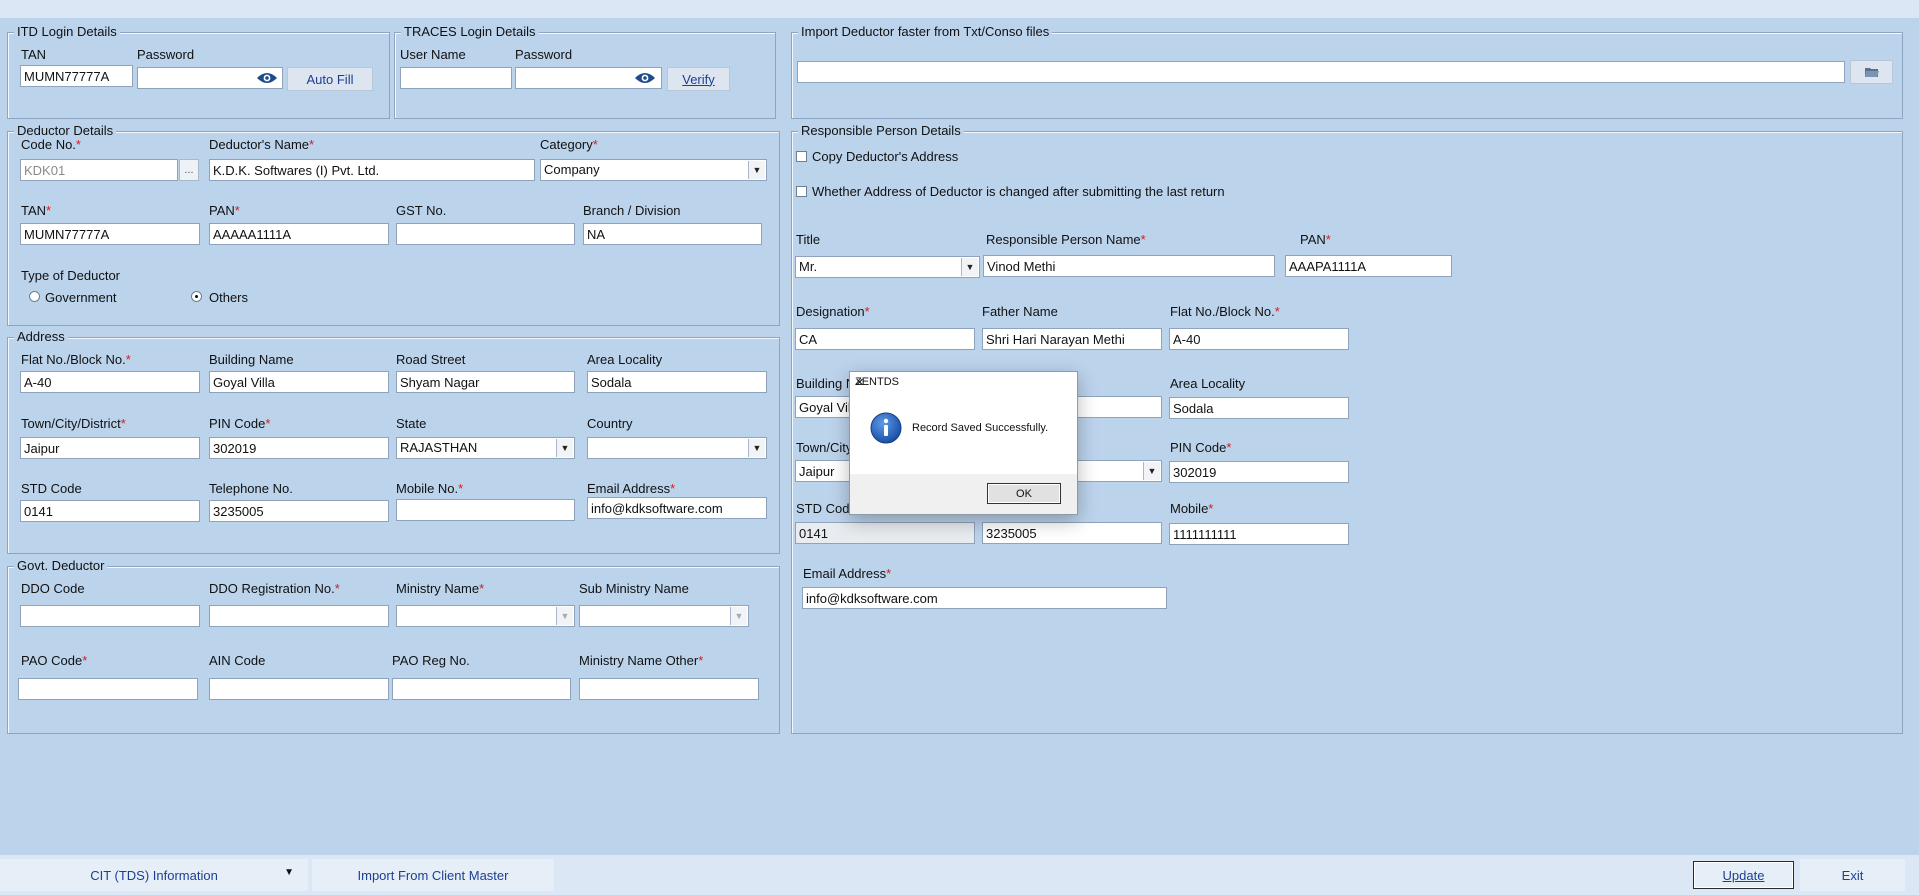  What do you see at coordinates (1315, 239) in the screenshot?
I see `rp-pan-label: PAN*` at bounding box center [1315, 239].